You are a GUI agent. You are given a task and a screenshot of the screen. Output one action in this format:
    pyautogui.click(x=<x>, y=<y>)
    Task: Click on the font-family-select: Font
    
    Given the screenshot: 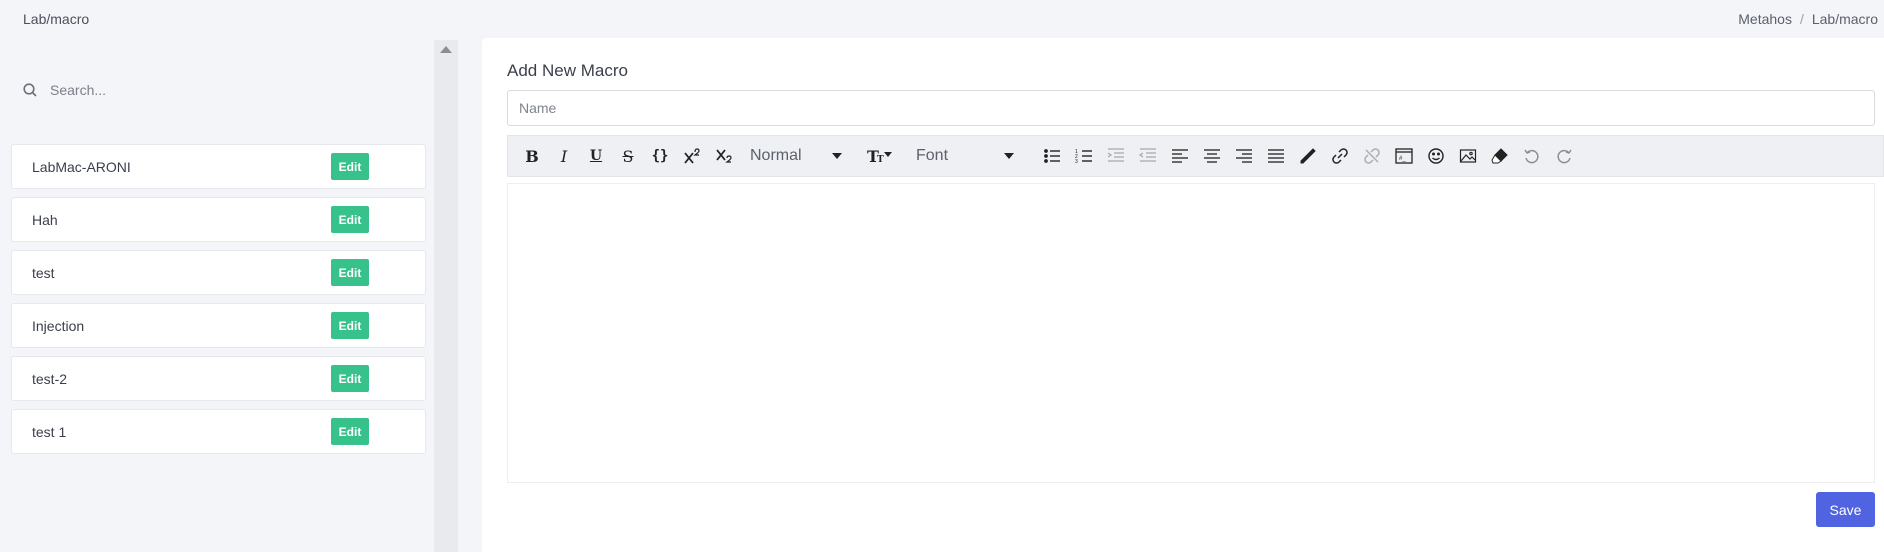 What is the action you would take?
    pyautogui.click(x=965, y=156)
    